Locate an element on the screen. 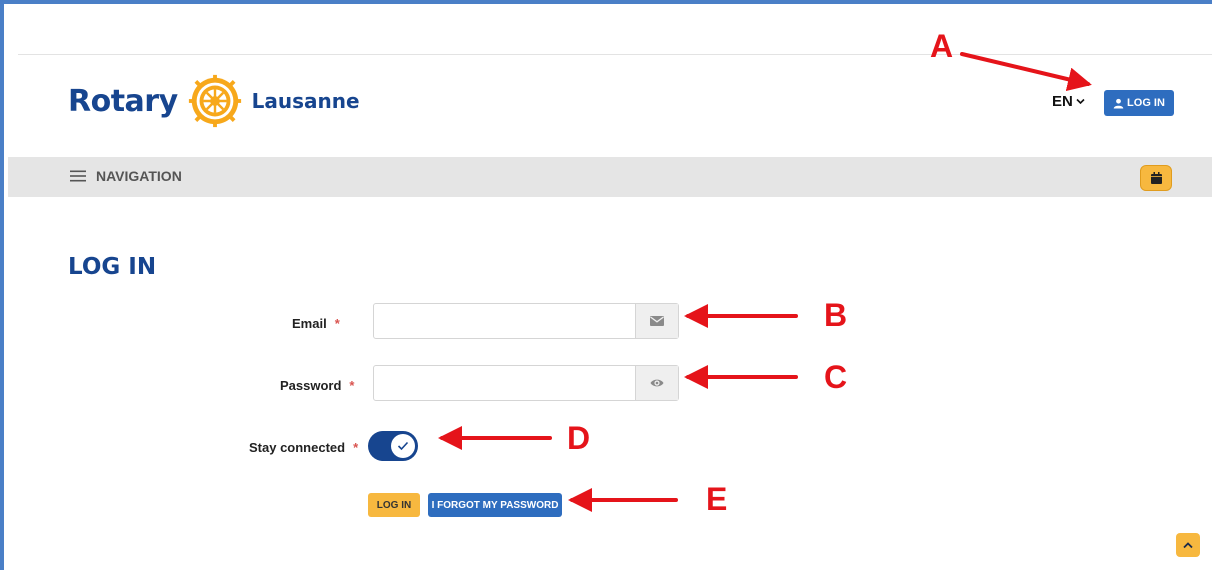 The height and width of the screenshot is (570, 1212). site-logo: Rotary Lausanne is located at coordinates (214, 101).